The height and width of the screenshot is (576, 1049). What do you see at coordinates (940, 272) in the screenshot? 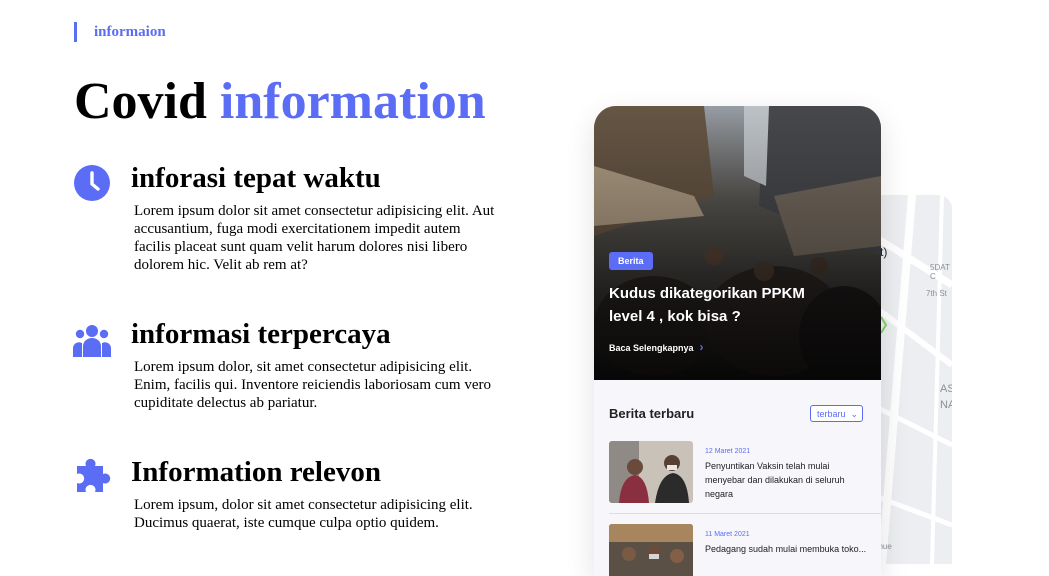
I see `map-label: 5DAT C` at bounding box center [940, 272].